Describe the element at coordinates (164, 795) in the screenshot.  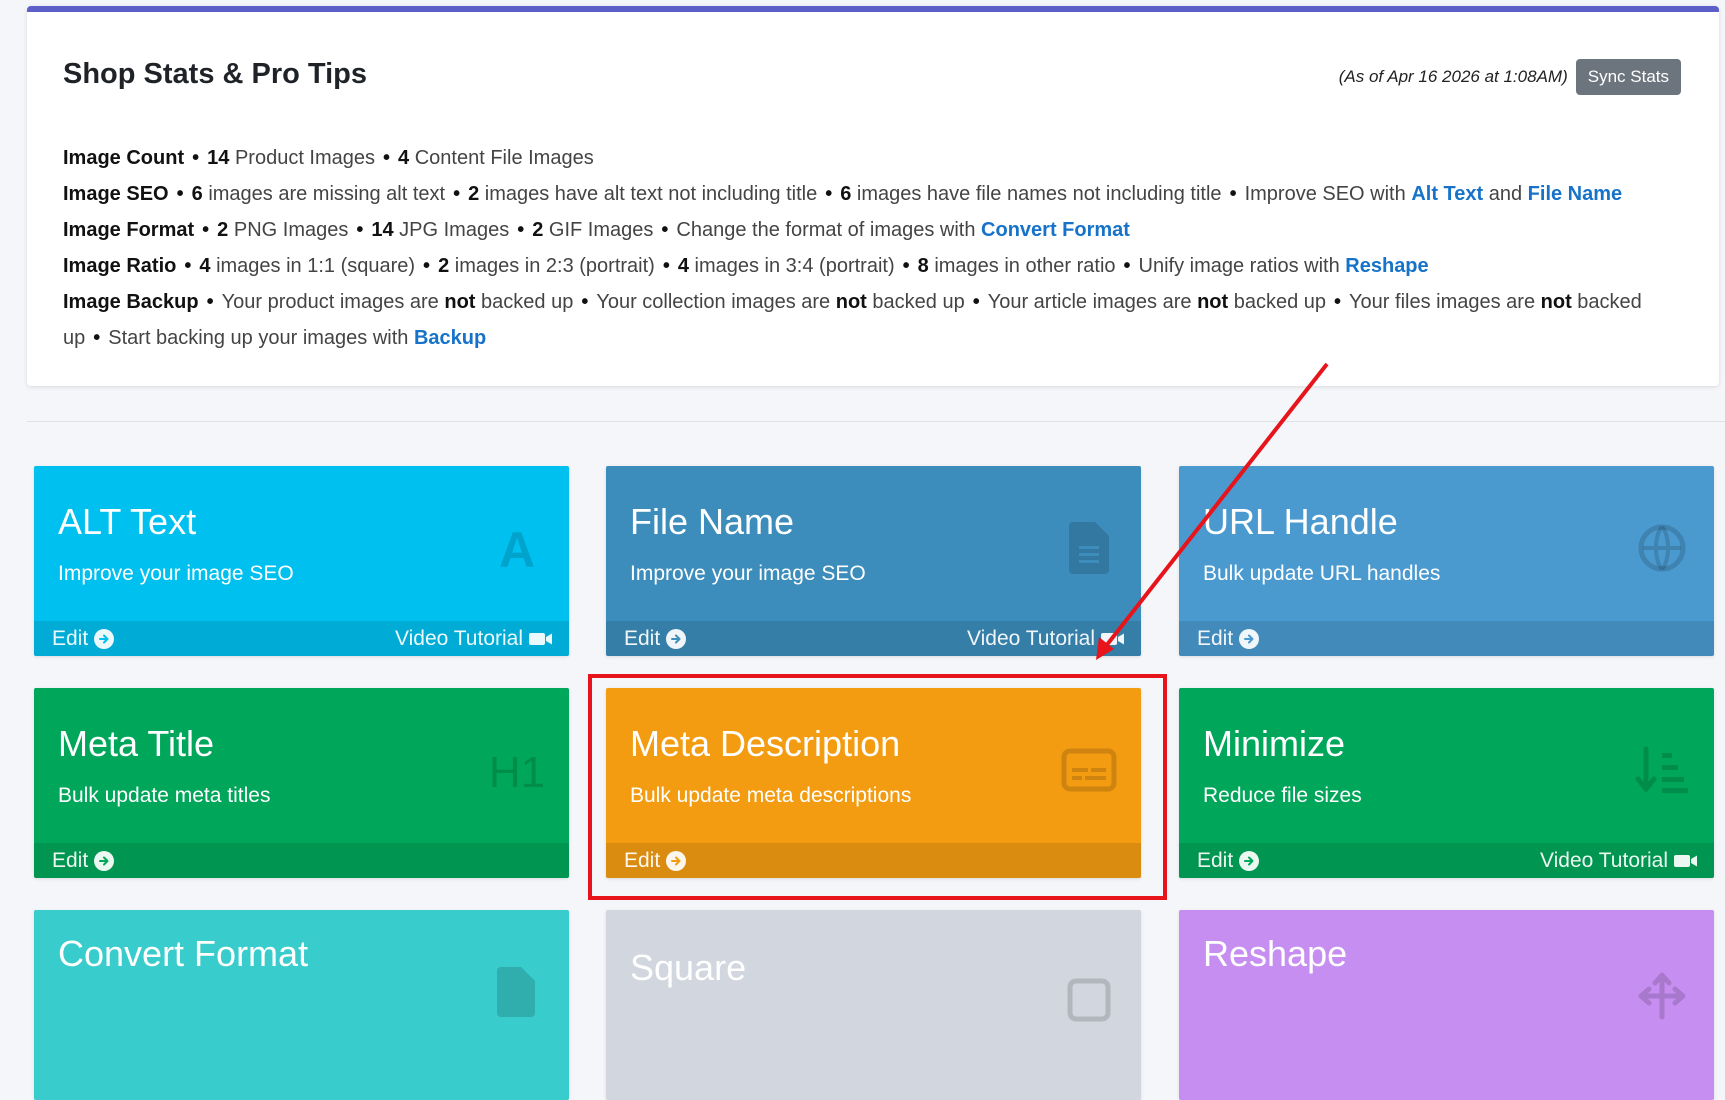
I see `tile-subtitle: Bulk update meta titles` at that location.